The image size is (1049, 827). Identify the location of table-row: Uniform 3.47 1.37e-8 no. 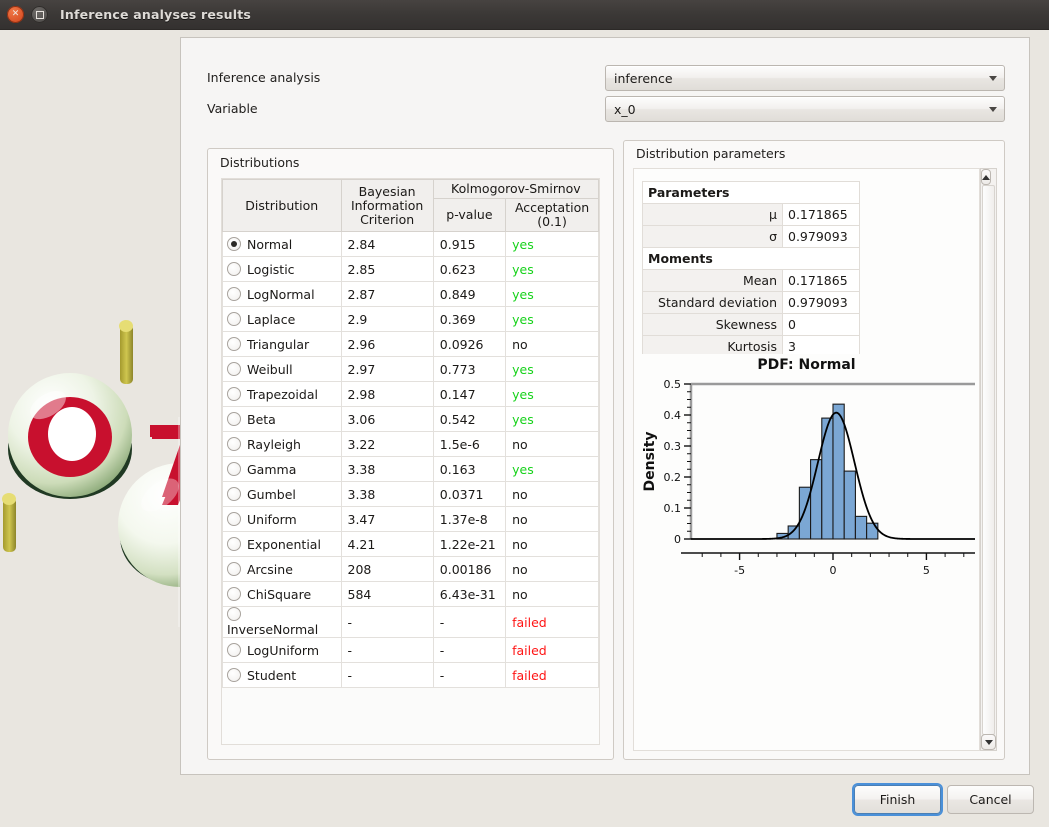
(410, 519).